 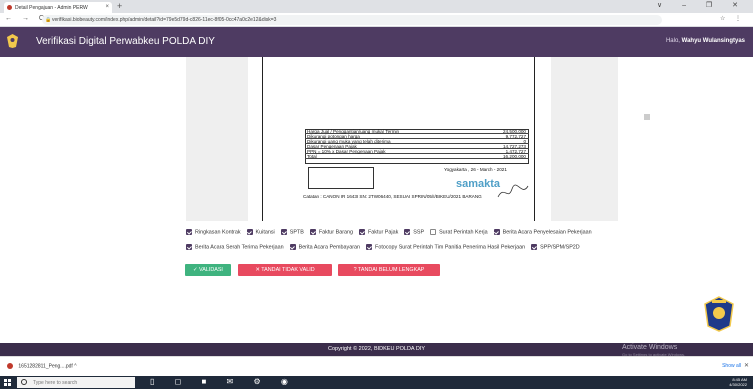 I want to click on checklist-item: Kuitansi, so click(x=260, y=232).